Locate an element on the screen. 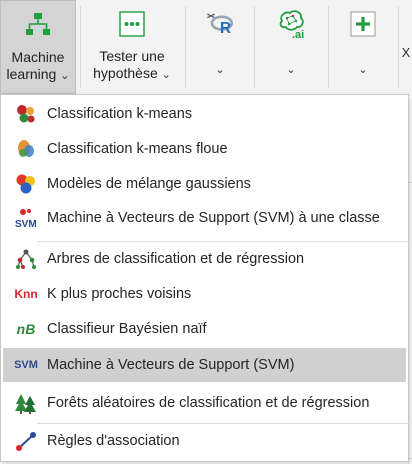 The width and height of the screenshot is (412, 464). r-logo-icon: R is located at coordinates (220, 24).